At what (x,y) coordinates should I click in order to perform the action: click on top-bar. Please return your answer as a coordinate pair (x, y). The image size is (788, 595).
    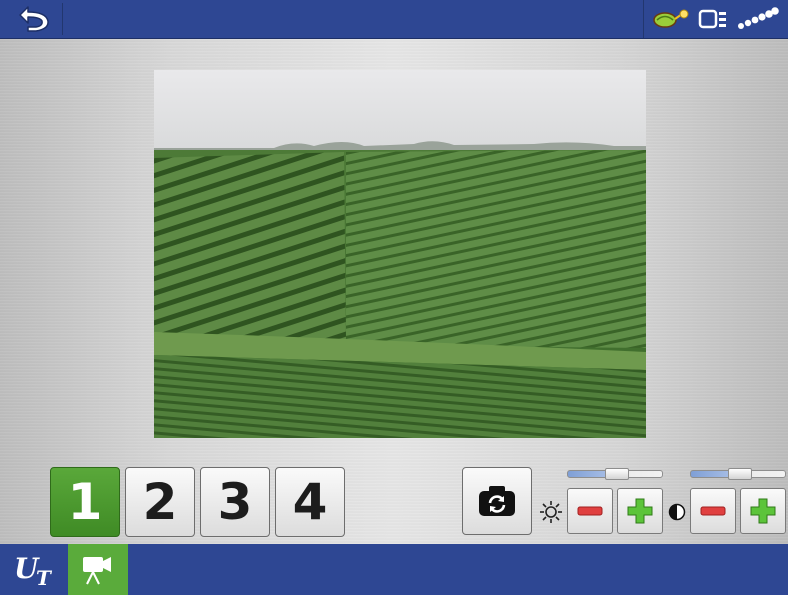
    Looking at the image, I should click on (394, 19).